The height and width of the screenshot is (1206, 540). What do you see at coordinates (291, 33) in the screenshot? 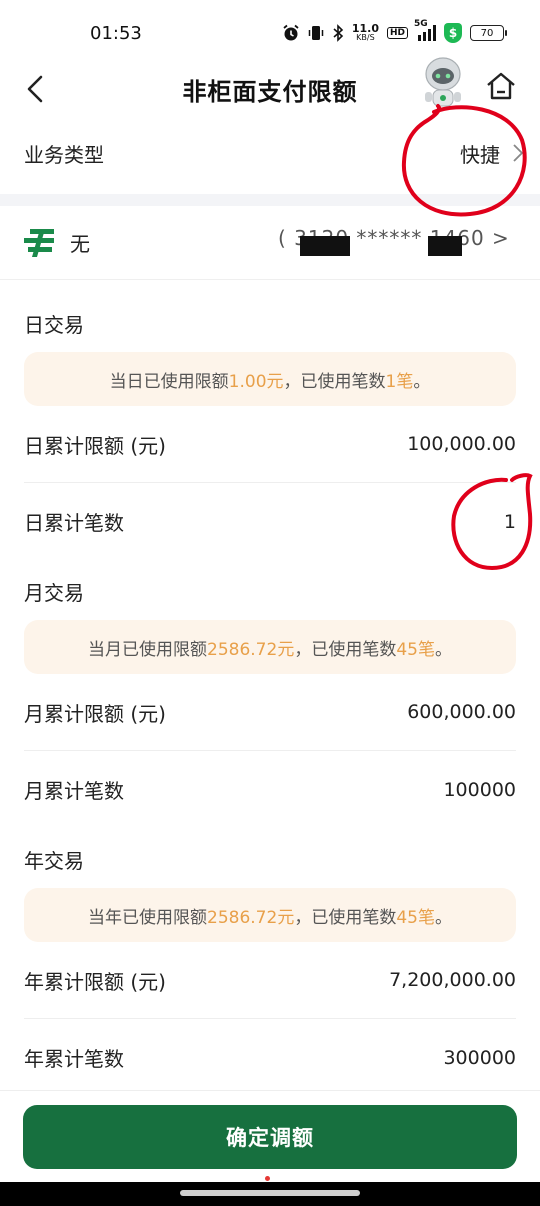
I see `alarm-icon` at bounding box center [291, 33].